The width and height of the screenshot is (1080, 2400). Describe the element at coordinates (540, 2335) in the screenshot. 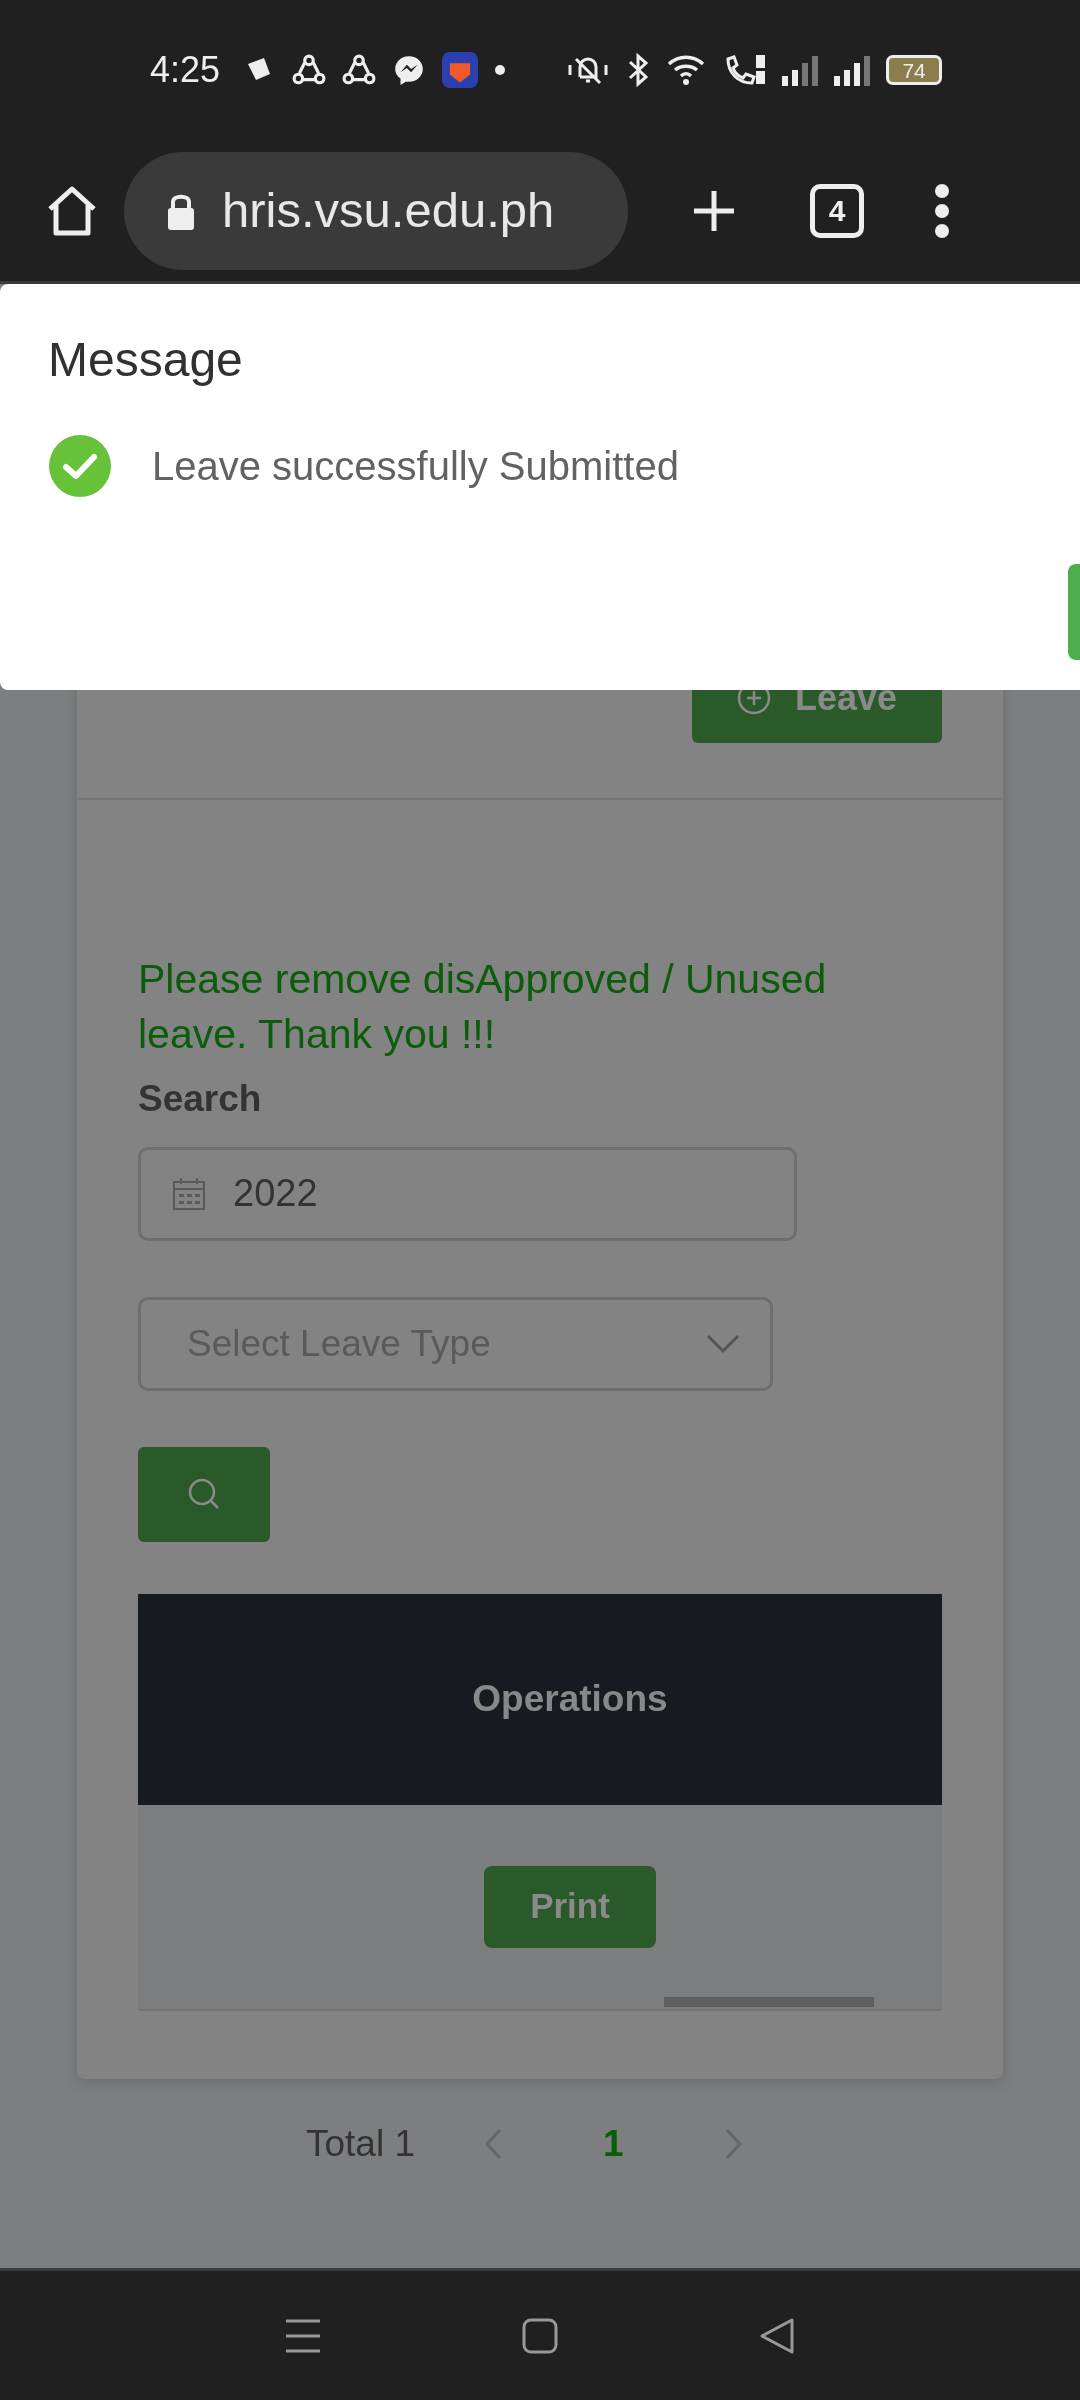

I see `home-button-icon` at that location.